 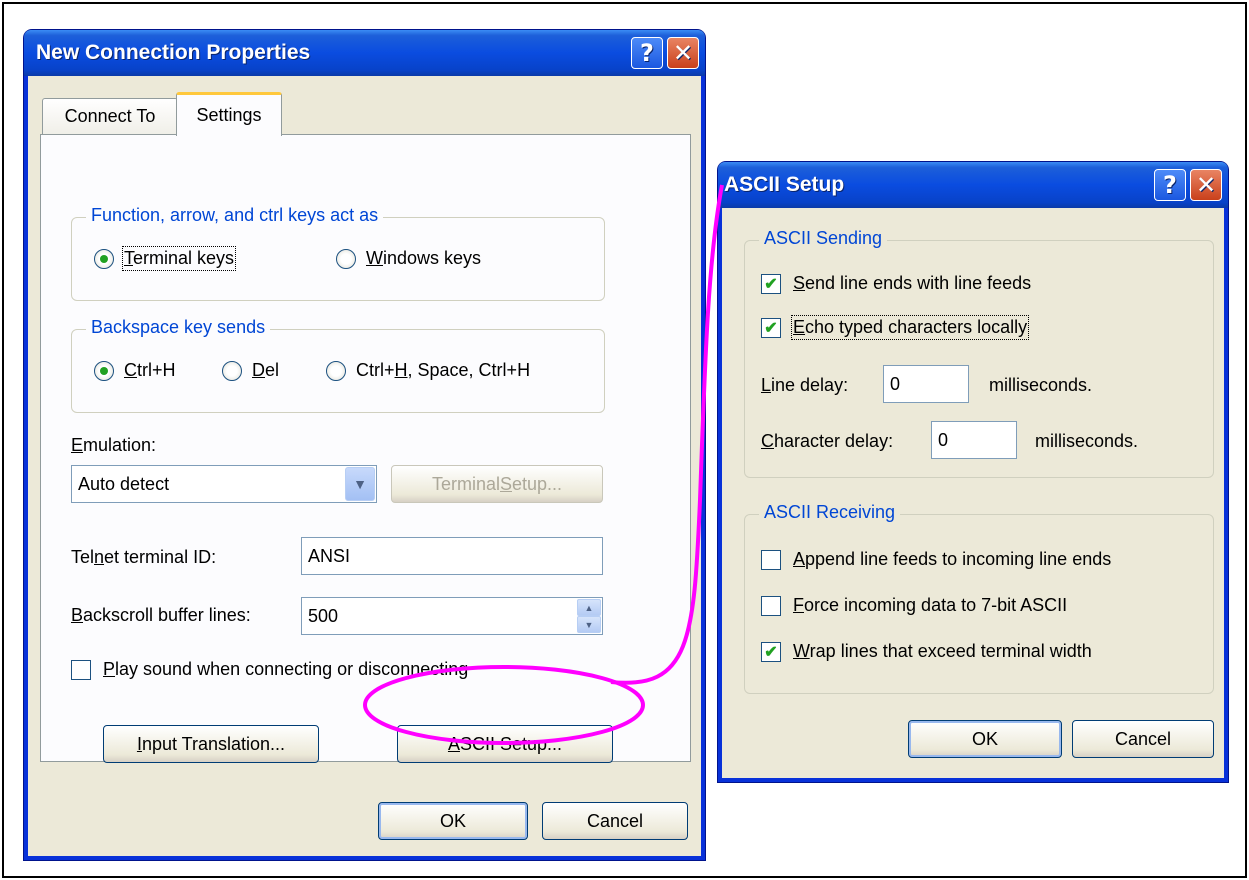 I want to click on dialog-title: New Connection Properties, so click(x=173, y=52).